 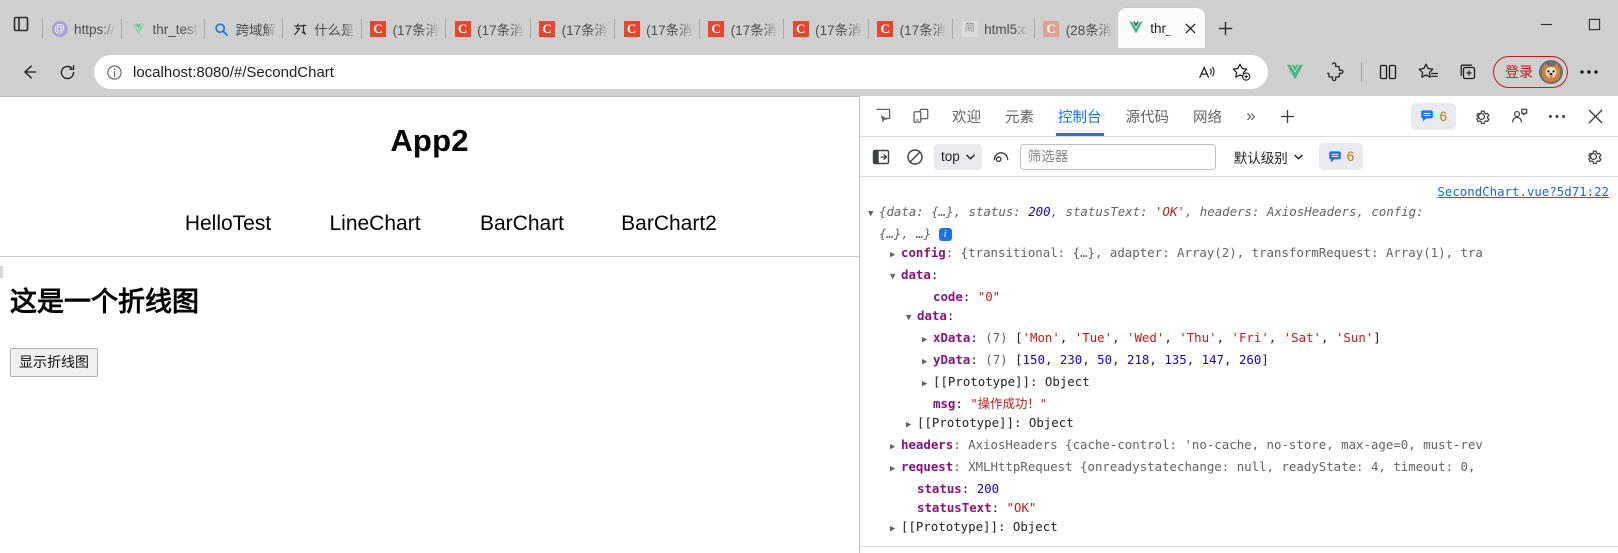 I want to click on console-source-link: SecondChart.vue?5d71:22, so click(x=1523, y=191).